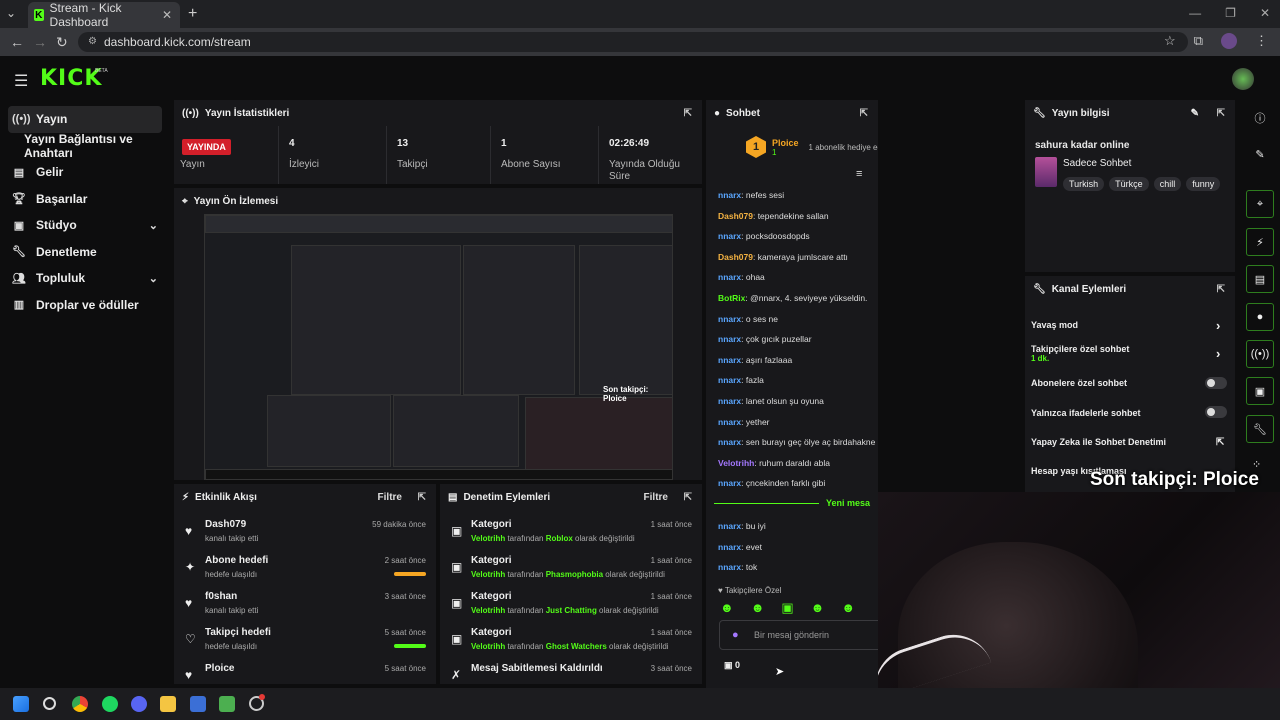 This screenshot has height=720, width=1280. I want to click on browser-menu-icon: ⋮, so click(1261, 41).